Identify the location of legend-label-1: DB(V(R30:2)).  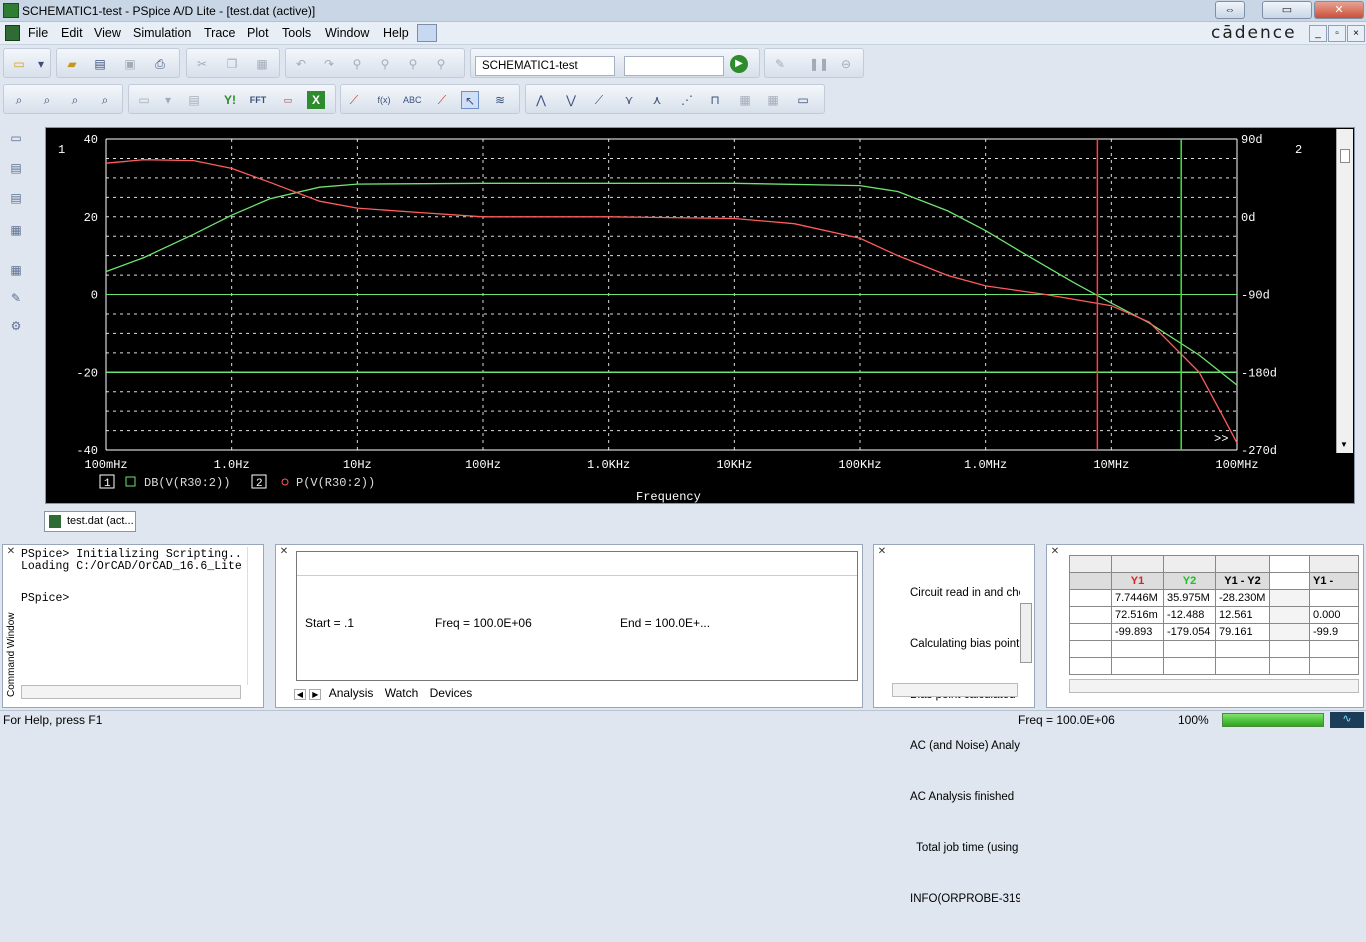
(187, 483).